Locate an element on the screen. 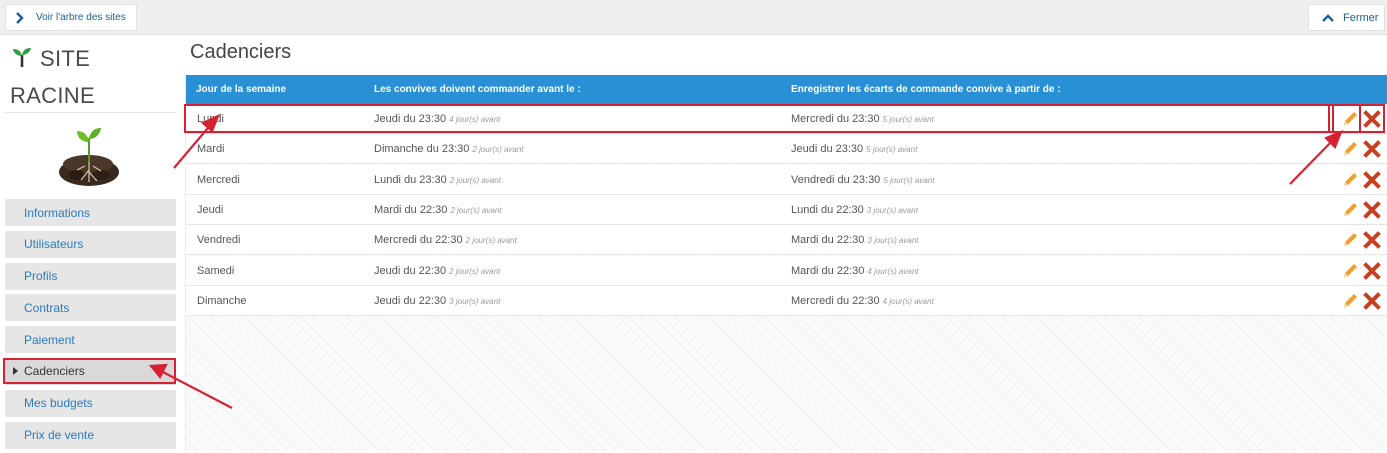 This screenshot has width=1387, height=453. order-before-value: Lundi du 23:30 is located at coordinates (410, 179).